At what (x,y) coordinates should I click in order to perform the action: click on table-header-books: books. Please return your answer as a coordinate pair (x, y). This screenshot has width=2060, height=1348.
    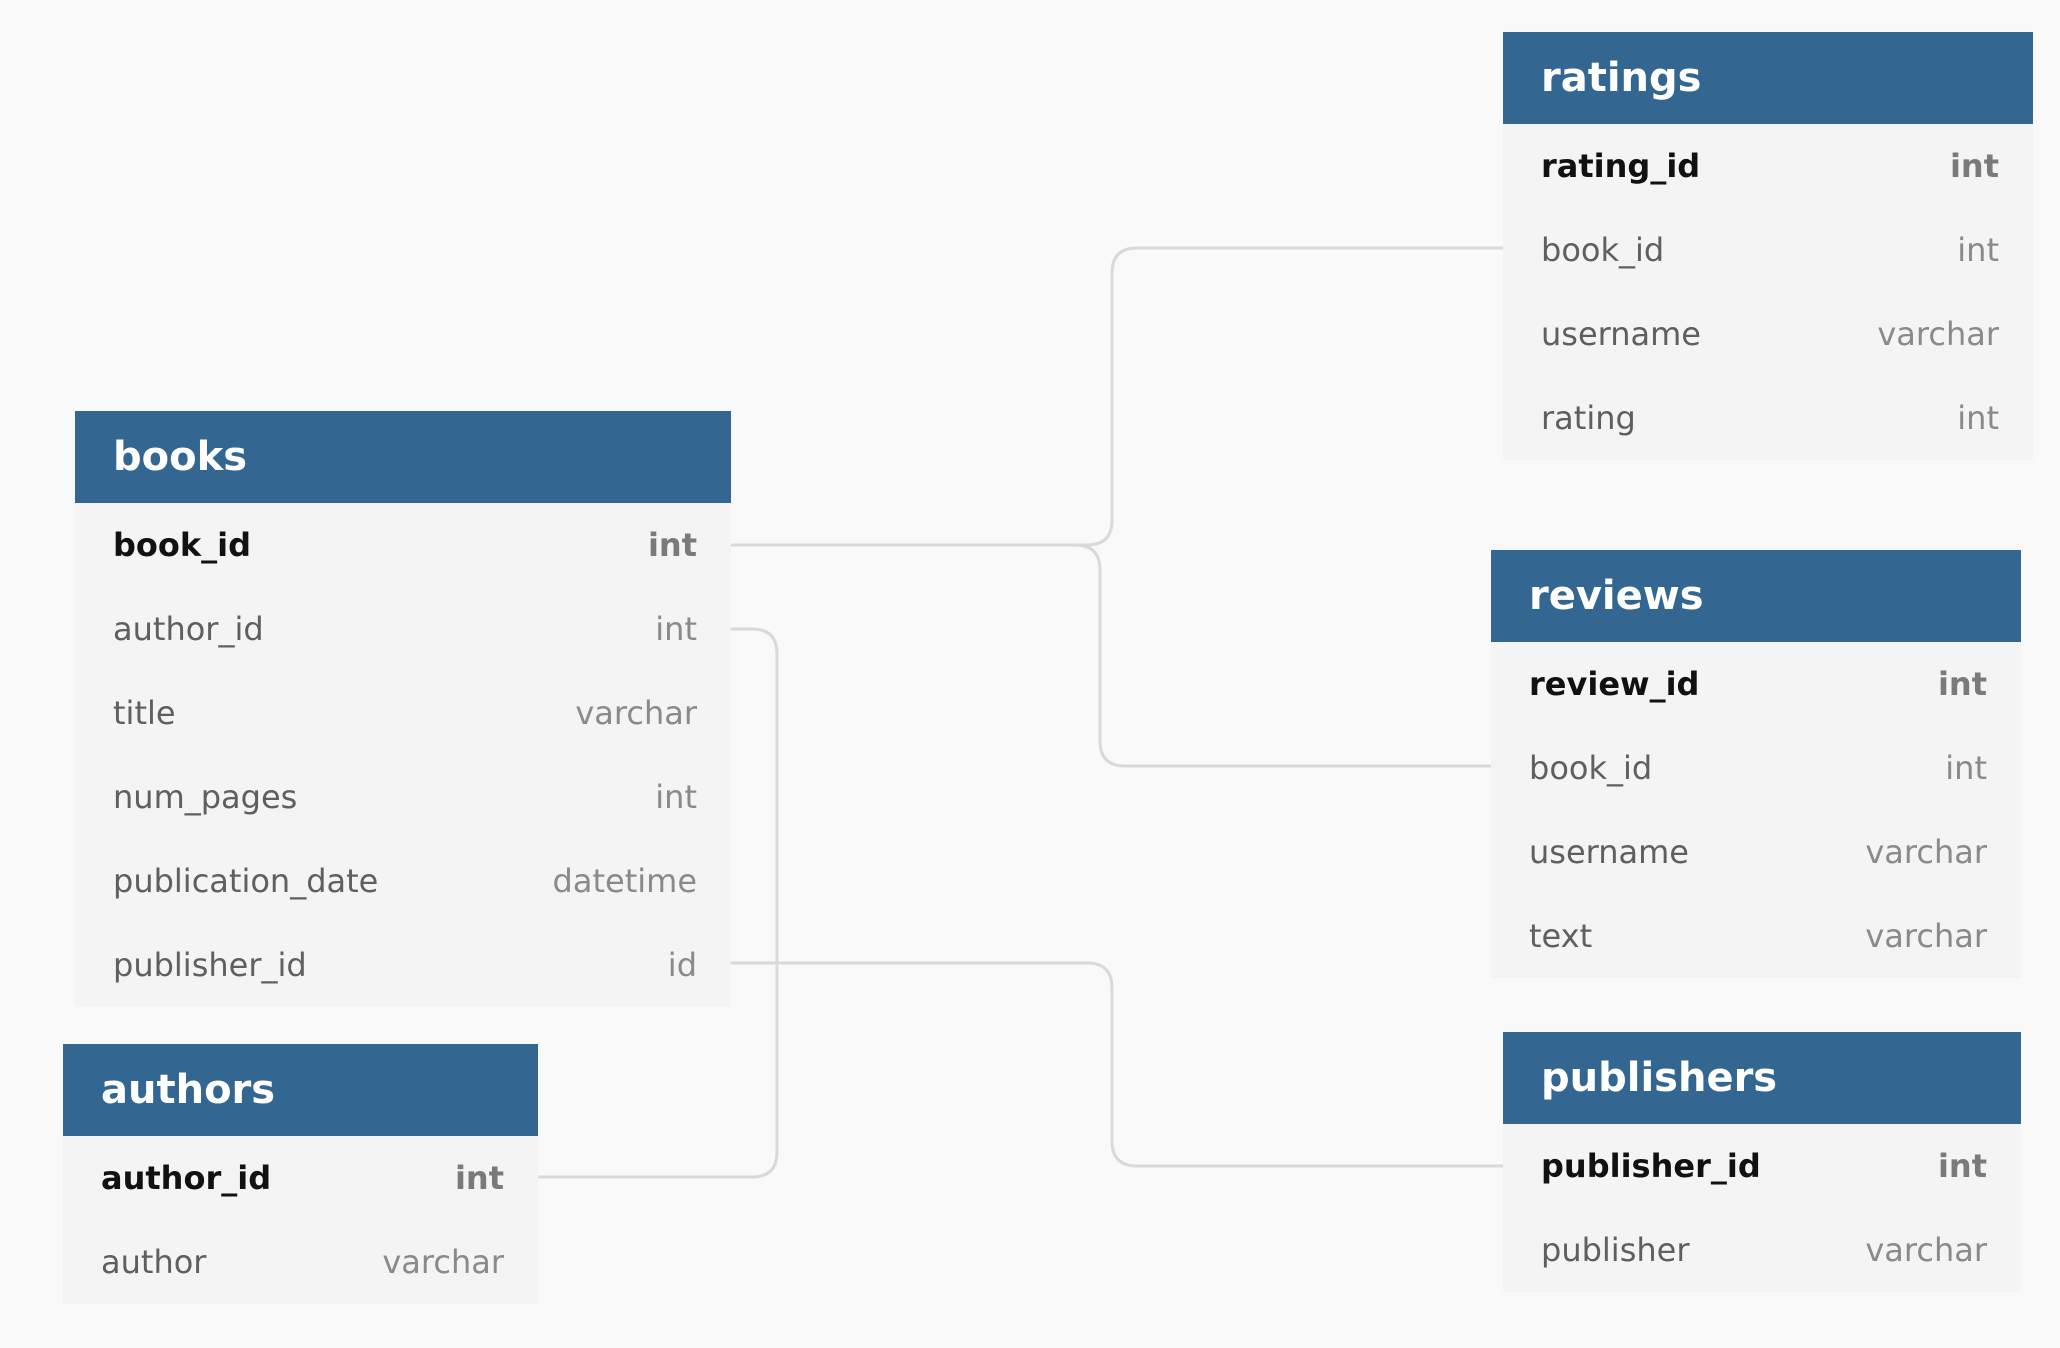
    Looking at the image, I should click on (403, 457).